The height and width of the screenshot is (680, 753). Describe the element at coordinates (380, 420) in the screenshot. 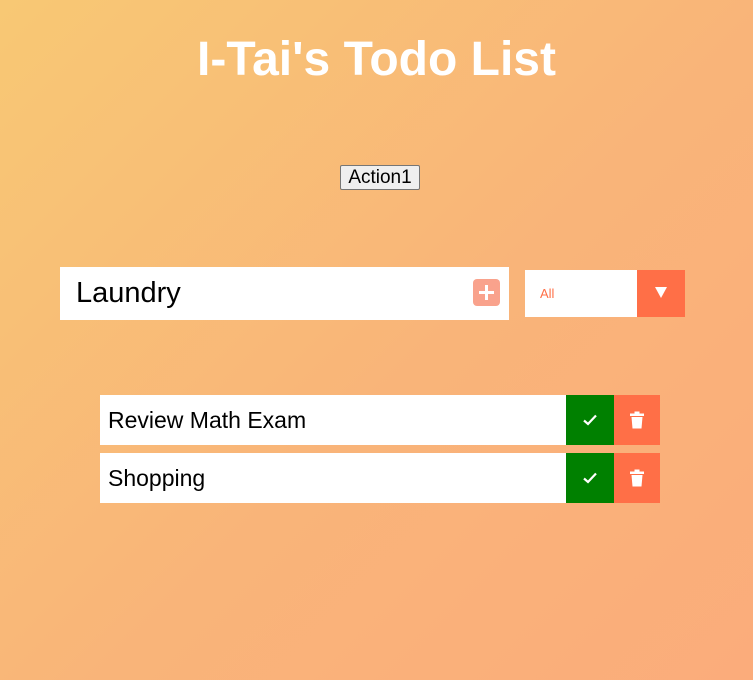

I see `todo-item: Review Math Exam` at that location.